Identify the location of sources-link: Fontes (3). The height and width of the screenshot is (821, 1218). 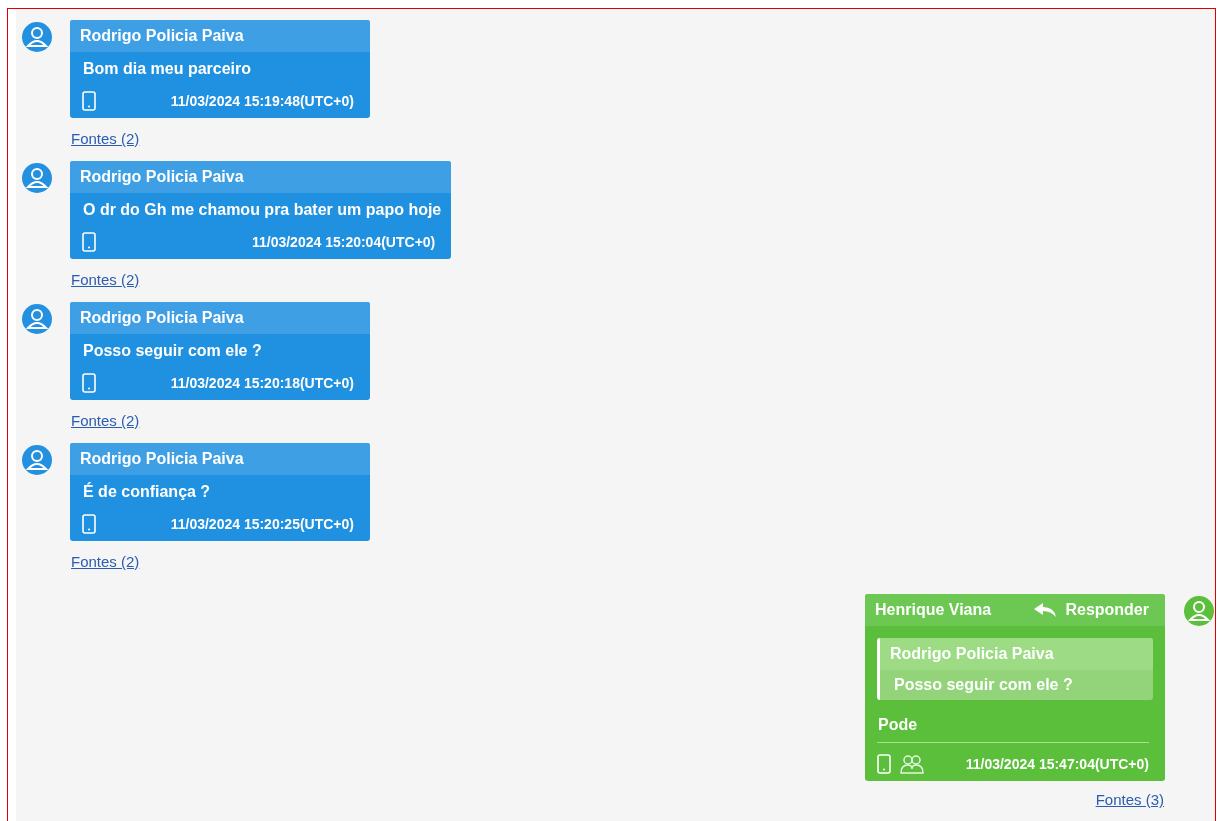
(1129, 799).